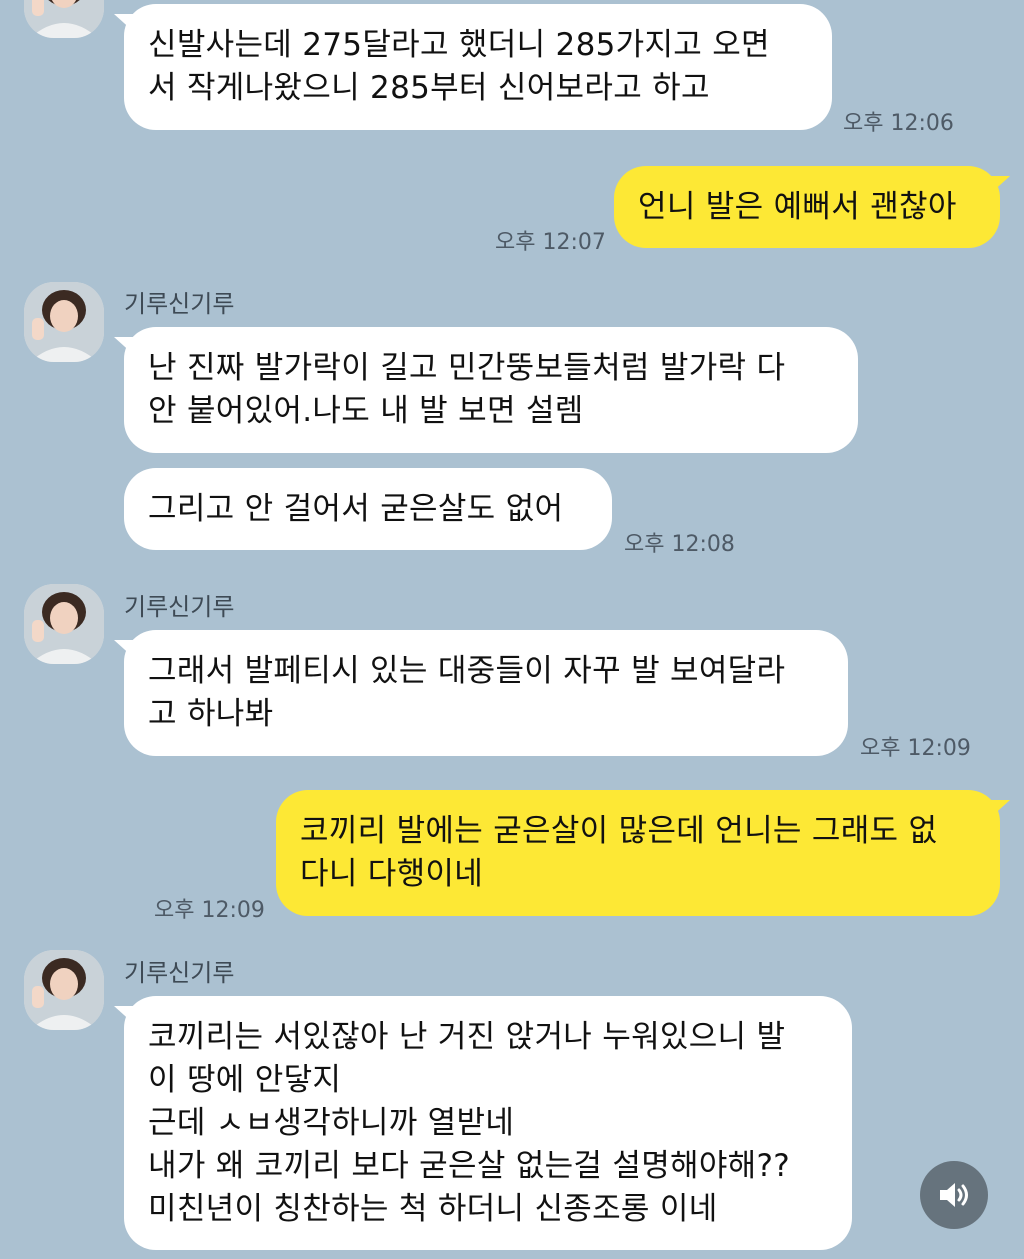  I want to click on message-bubble-outgoing: 언니 발은 예뻐서 괜찮아, so click(812, 207).